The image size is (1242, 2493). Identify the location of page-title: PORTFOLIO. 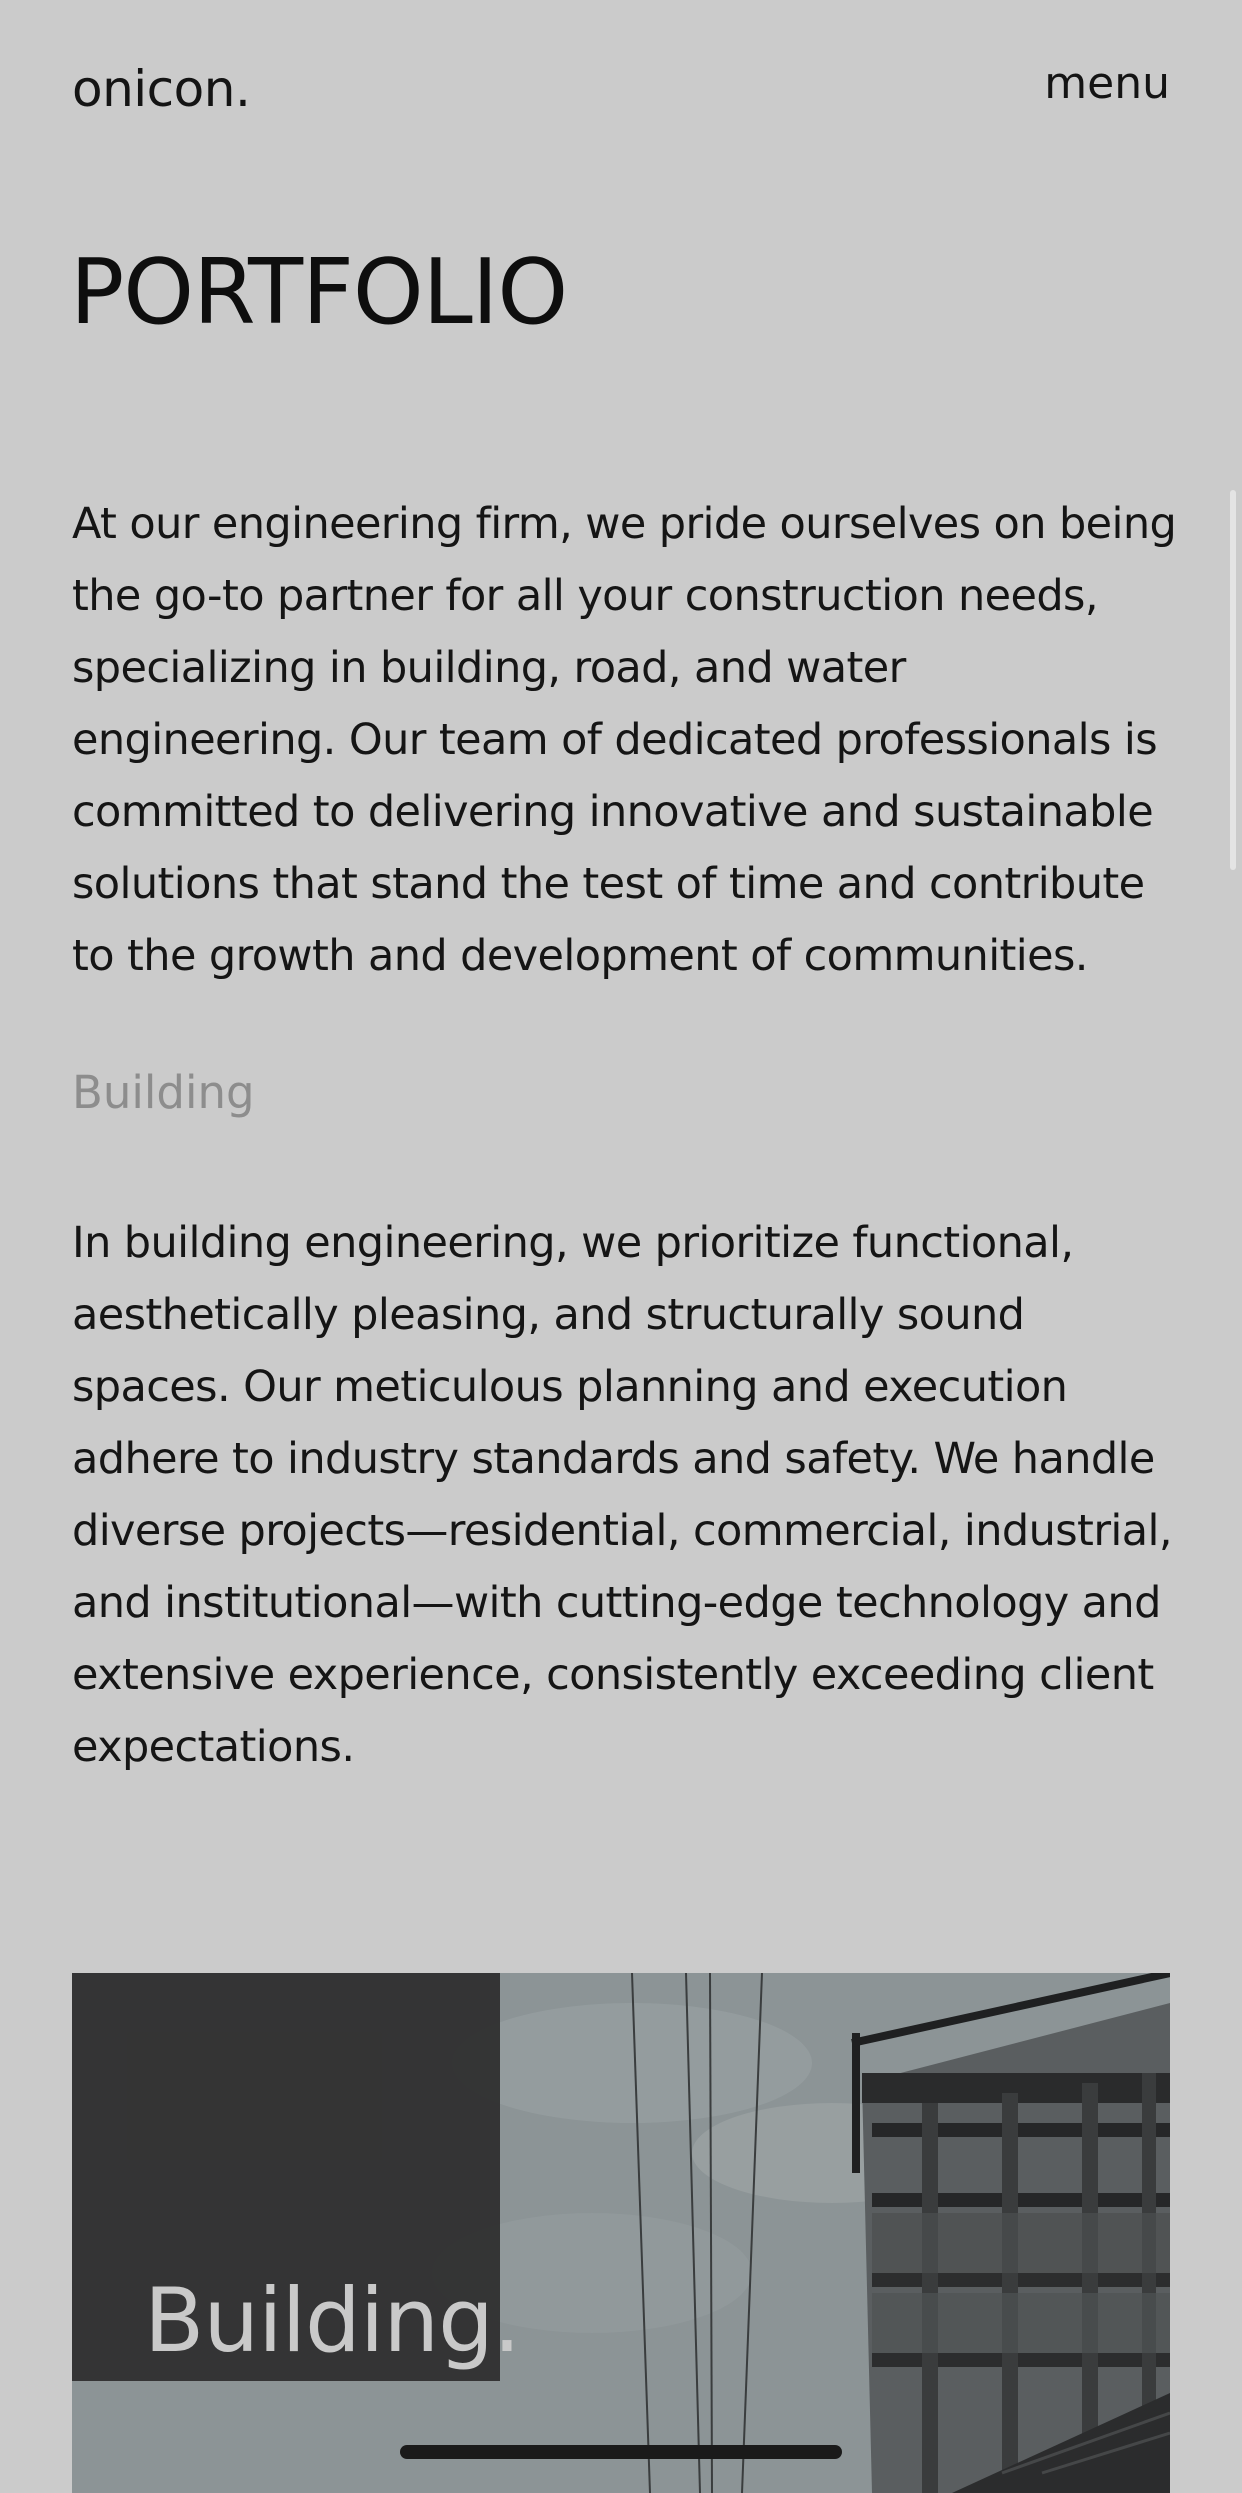
(319, 292).